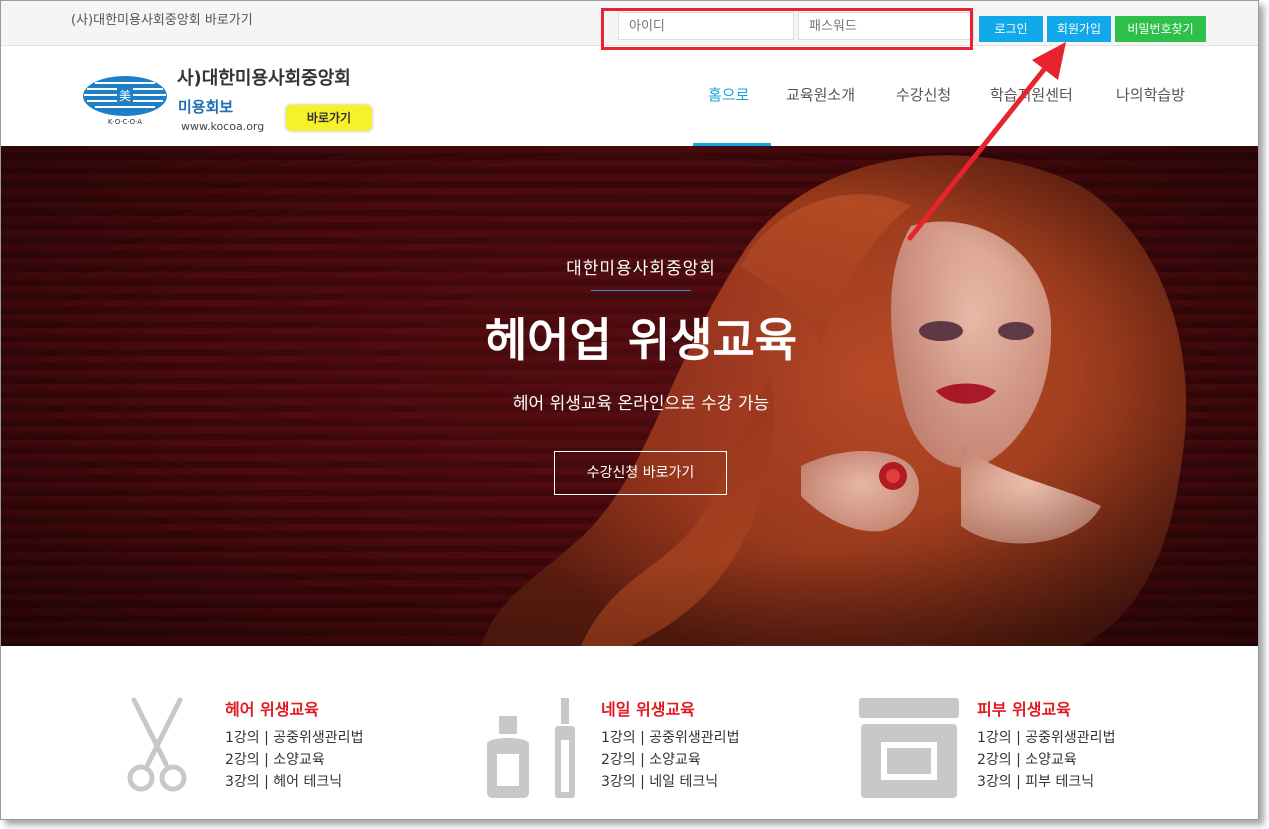 The width and height of the screenshot is (1269, 829). Describe the element at coordinates (1024, 708) in the screenshot. I see `service-title-skin: 피부 위생교육` at that location.